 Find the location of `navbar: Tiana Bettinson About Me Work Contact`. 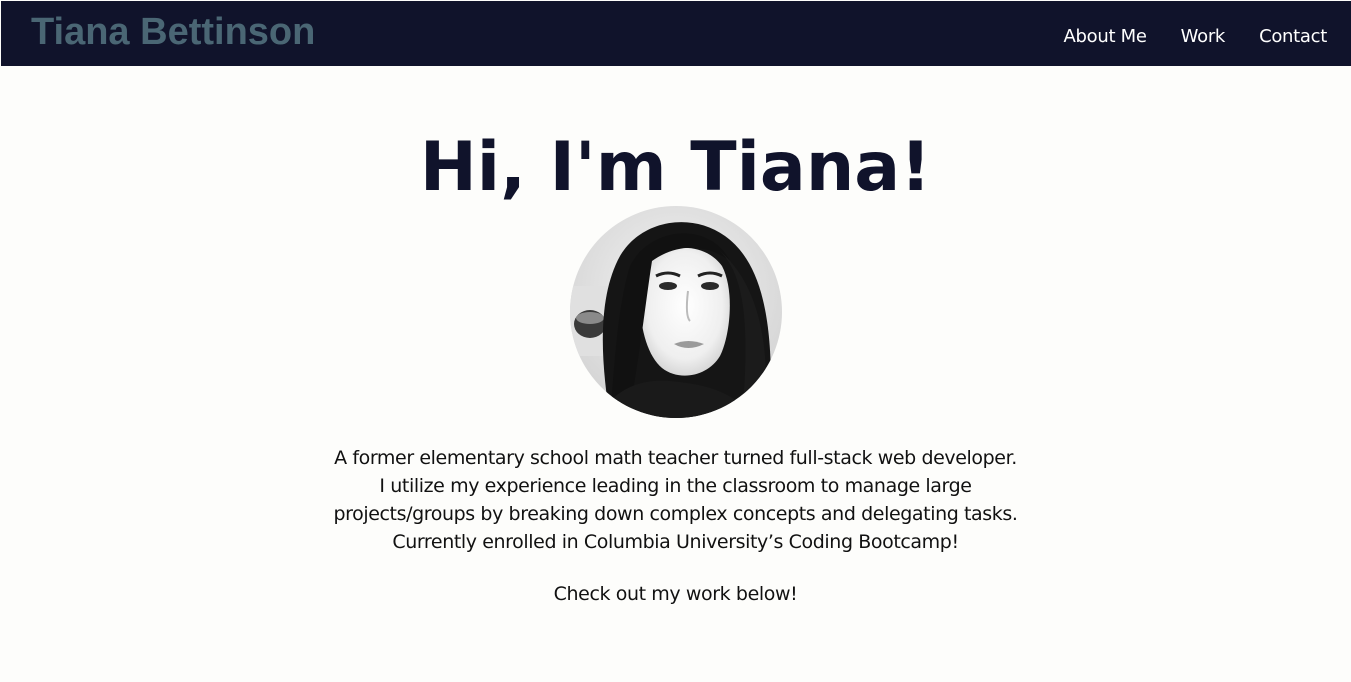

navbar: Tiana Bettinson About Me Work Contact is located at coordinates (676, 33).